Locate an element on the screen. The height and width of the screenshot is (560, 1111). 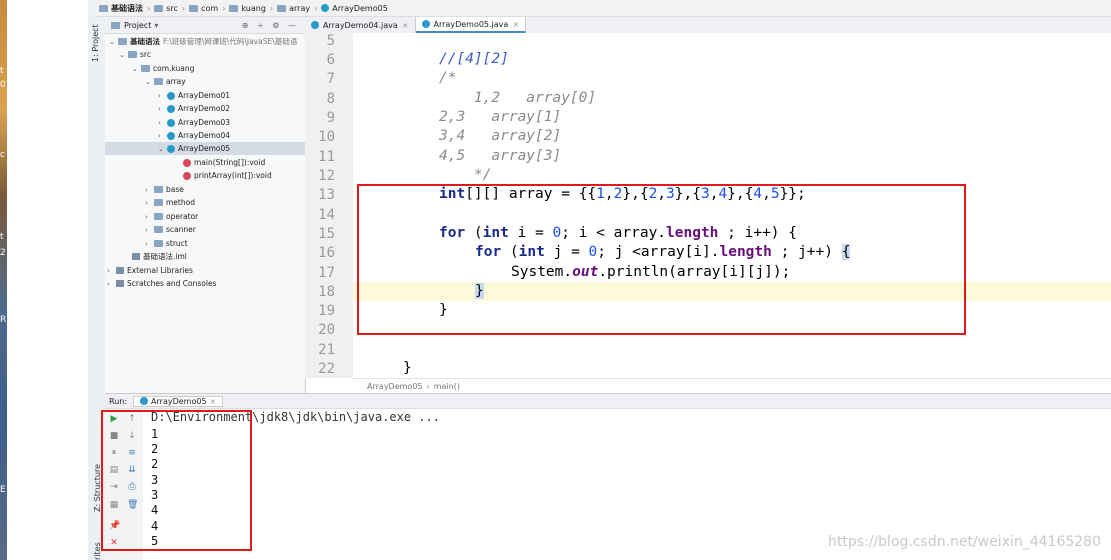
tree-item-src: ⌄ src is located at coordinates (135, 54).